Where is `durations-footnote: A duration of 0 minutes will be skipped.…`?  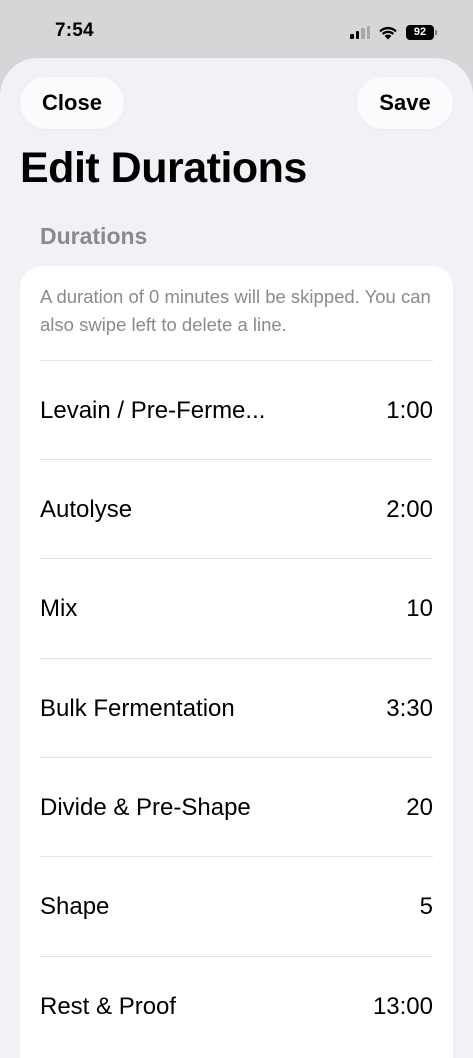 durations-footnote: A duration of 0 minutes will be skipped.… is located at coordinates (235, 310).